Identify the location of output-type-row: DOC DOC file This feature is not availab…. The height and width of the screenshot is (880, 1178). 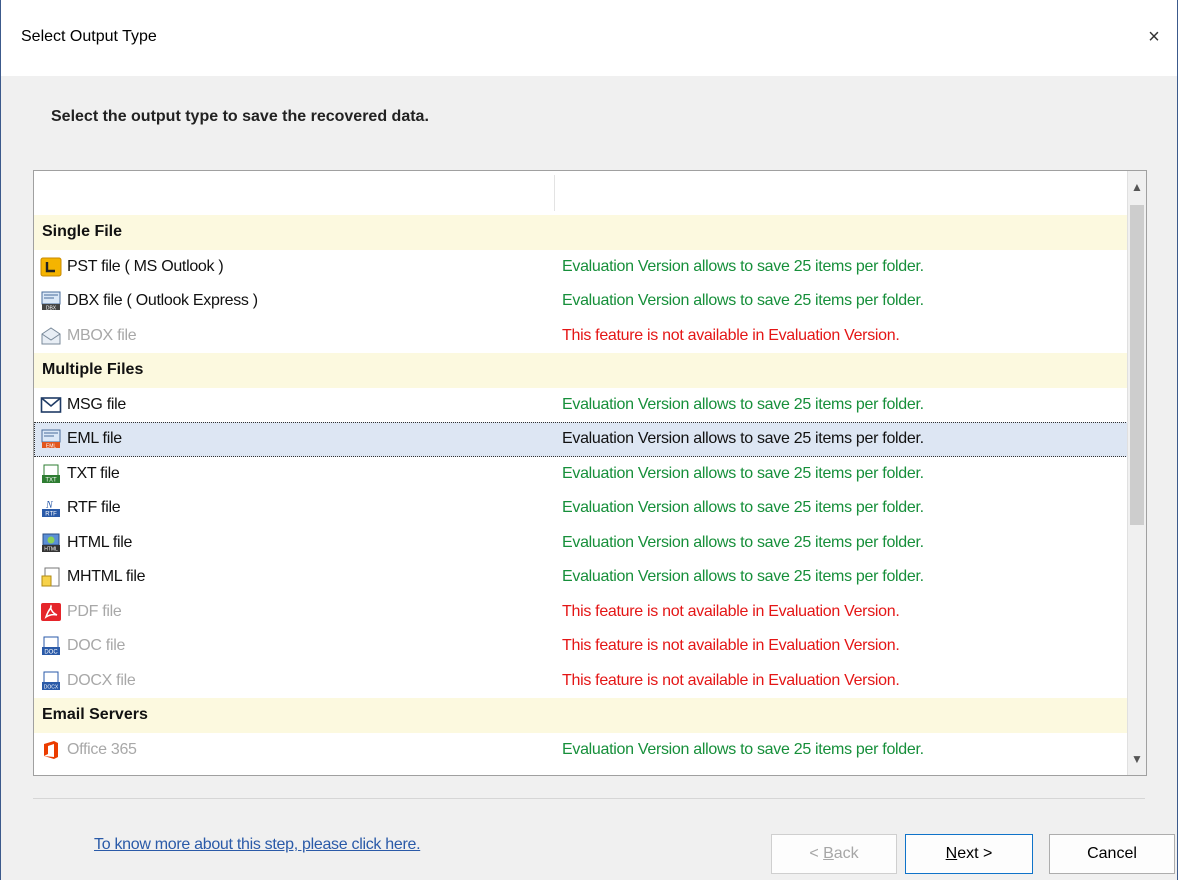
(582, 646).